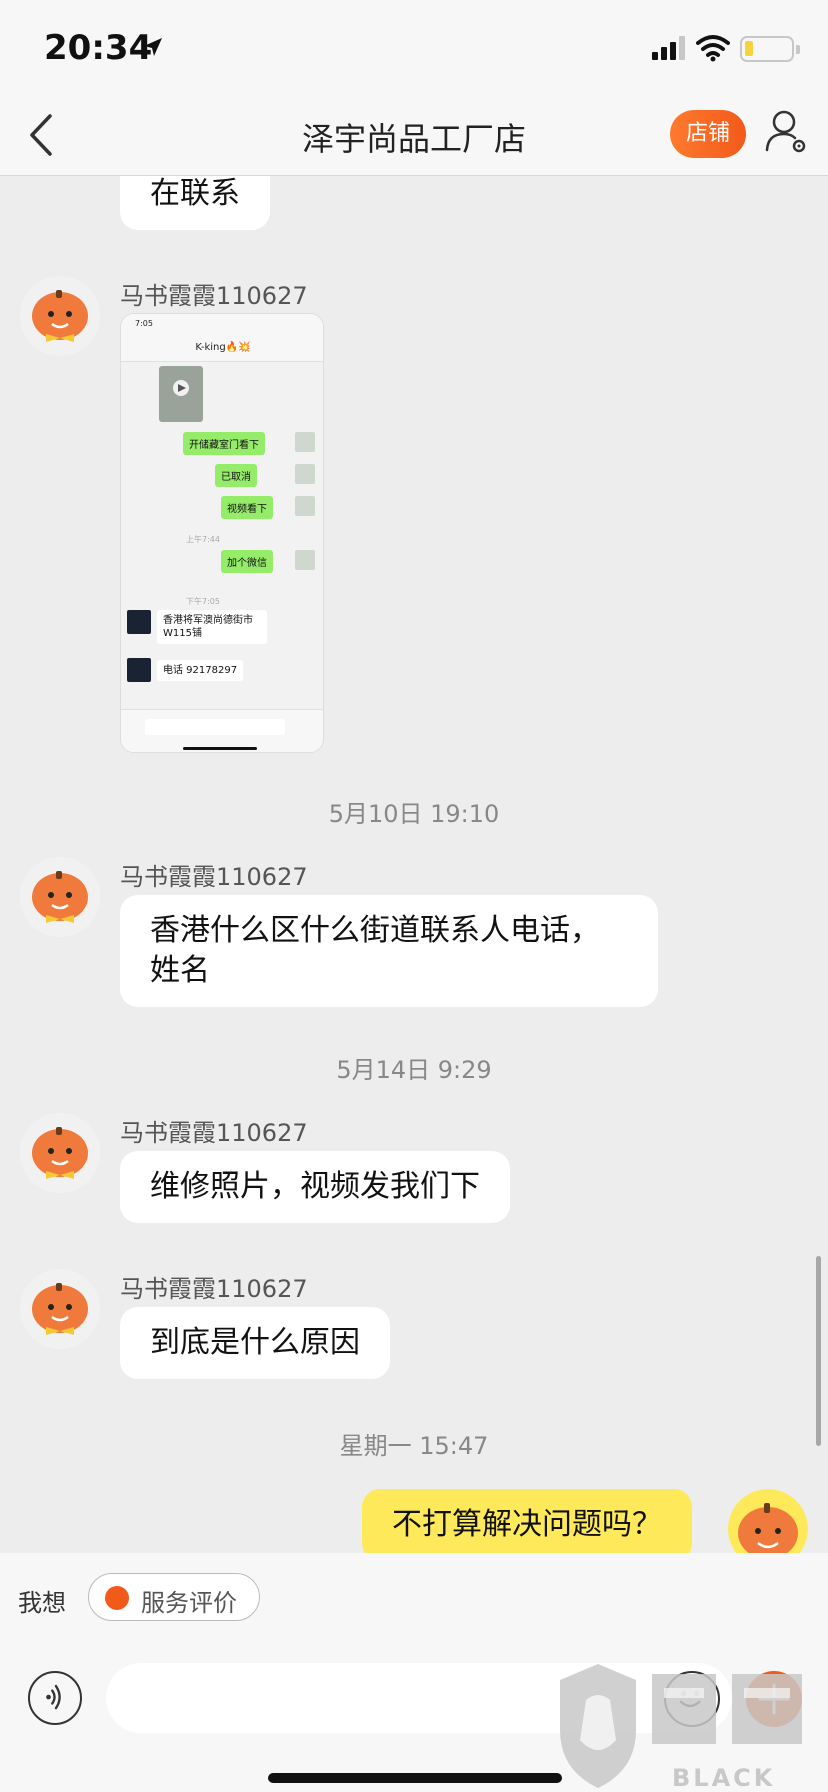 The height and width of the screenshot is (1792, 828). What do you see at coordinates (389, 951) in the screenshot?
I see `chat-bubble: 香港什么区什么街道联系人电话，姓名` at bounding box center [389, 951].